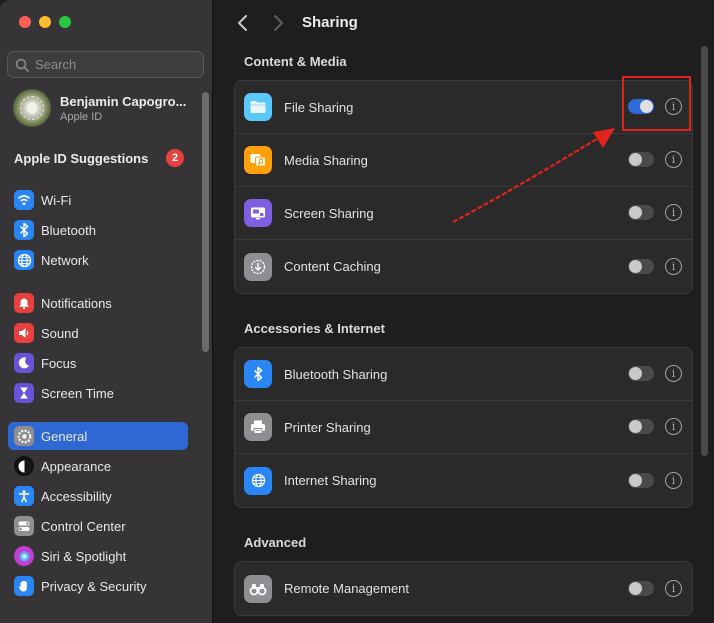  Describe the element at coordinates (56, 200) in the screenshot. I see `sidebar-item-label: Wi-Fi` at that location.